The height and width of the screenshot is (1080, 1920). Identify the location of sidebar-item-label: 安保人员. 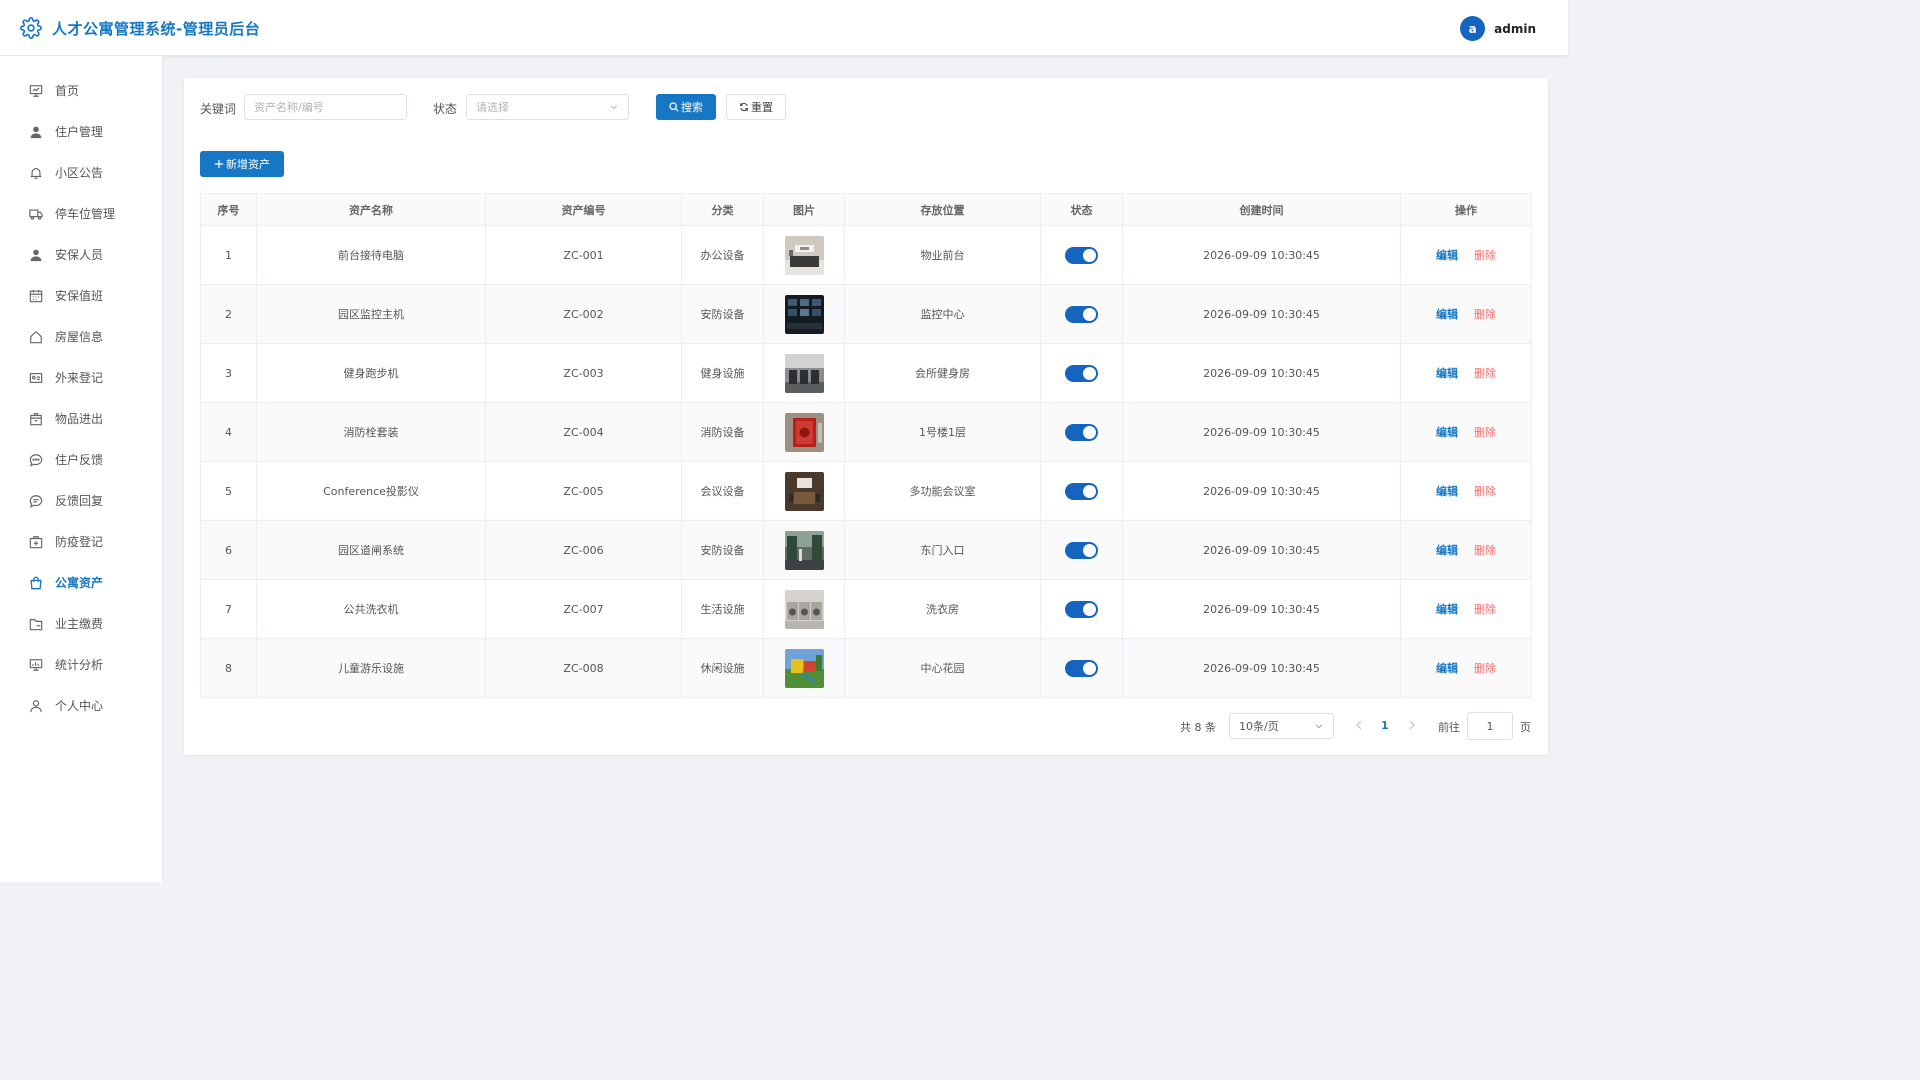
(79, 255).